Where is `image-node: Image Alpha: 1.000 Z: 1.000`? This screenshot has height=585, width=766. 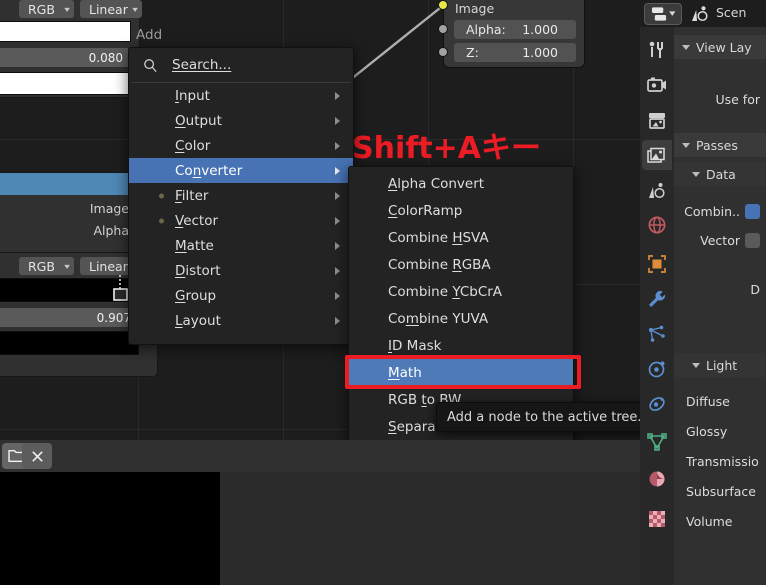
image-node: Image Alpha: 1.000 Z: 1.000 is located at coordinates (511, 34).